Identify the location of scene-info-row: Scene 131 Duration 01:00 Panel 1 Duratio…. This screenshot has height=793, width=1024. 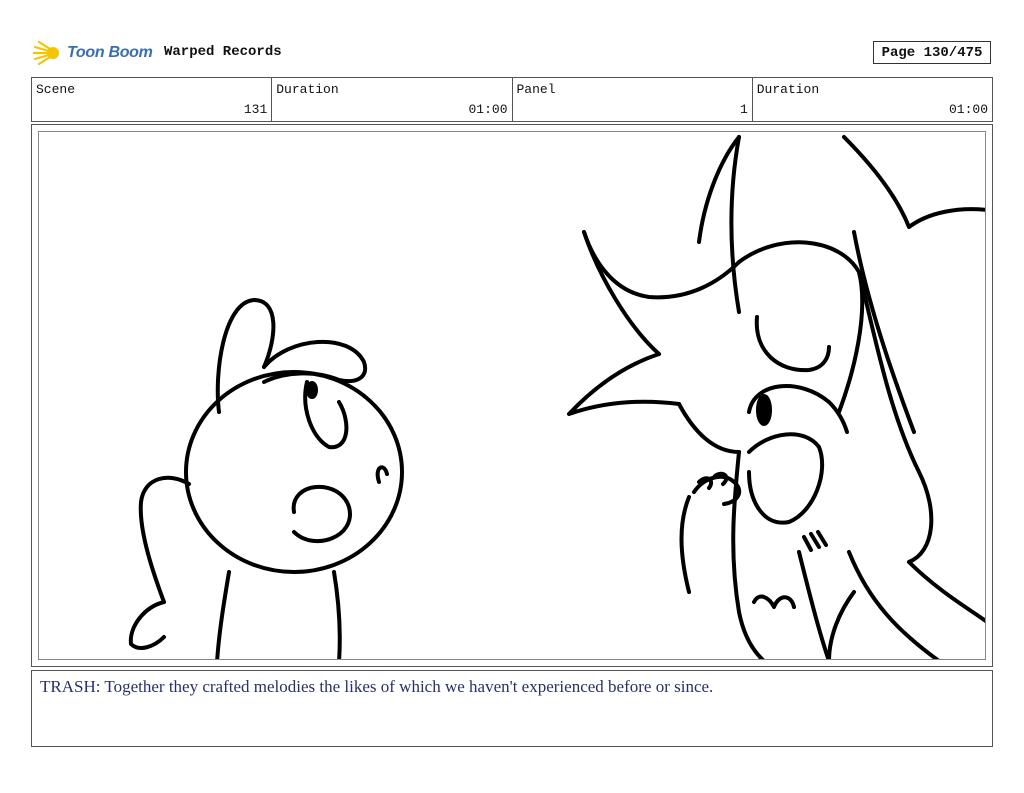
(512, 99).